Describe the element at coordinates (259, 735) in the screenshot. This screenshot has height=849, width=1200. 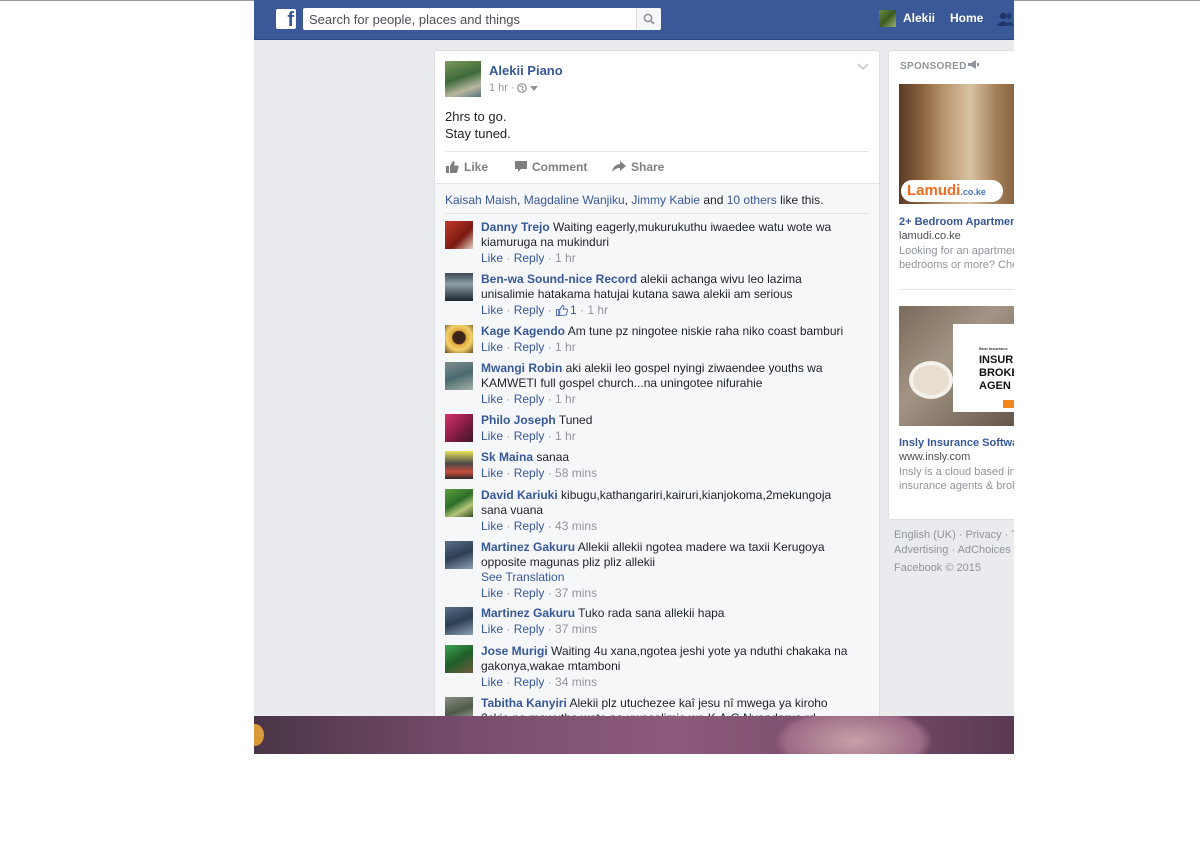
I see `overlay-handle` at that location.